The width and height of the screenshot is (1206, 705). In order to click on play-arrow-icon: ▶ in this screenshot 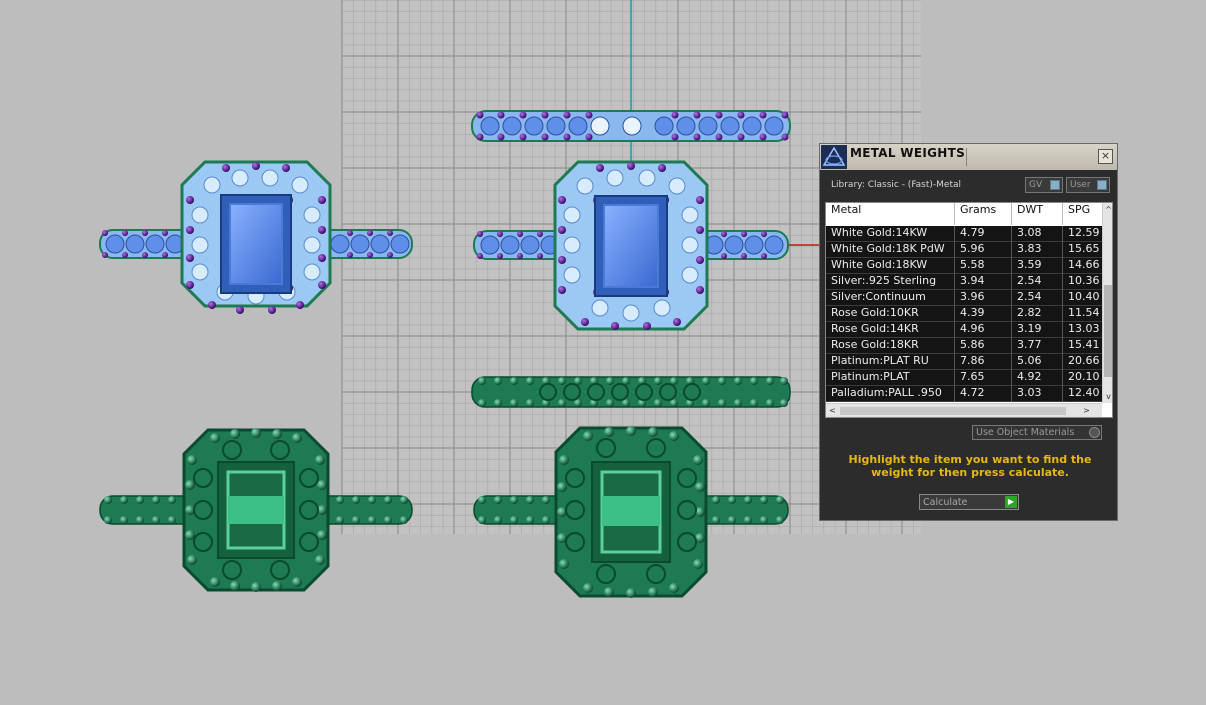, I will do `click(1011, 502)`.